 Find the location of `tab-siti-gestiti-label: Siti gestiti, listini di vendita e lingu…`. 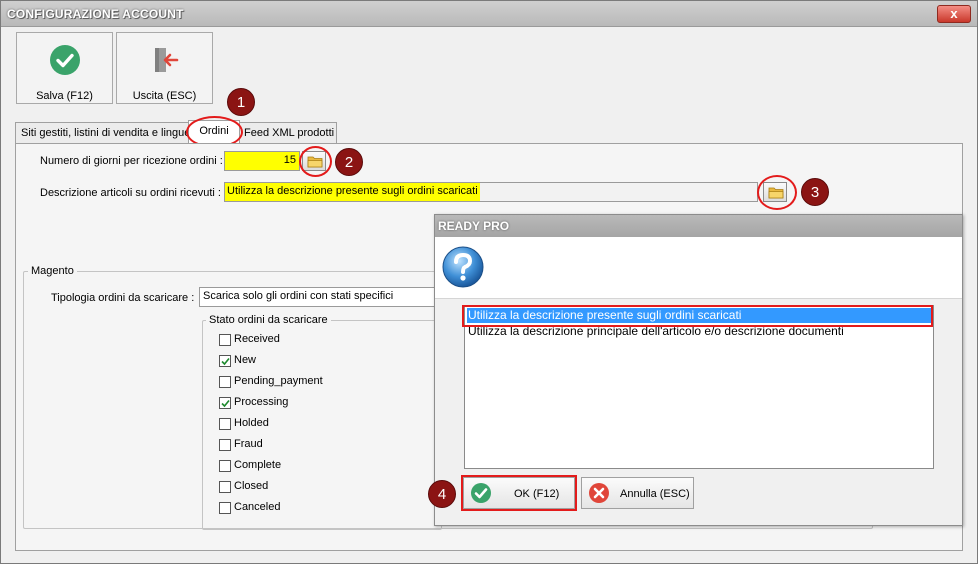

tab-siti-gestiti-label: Siti gestiti, listini di vendita e lingu… is located at coordinates (105, 133).